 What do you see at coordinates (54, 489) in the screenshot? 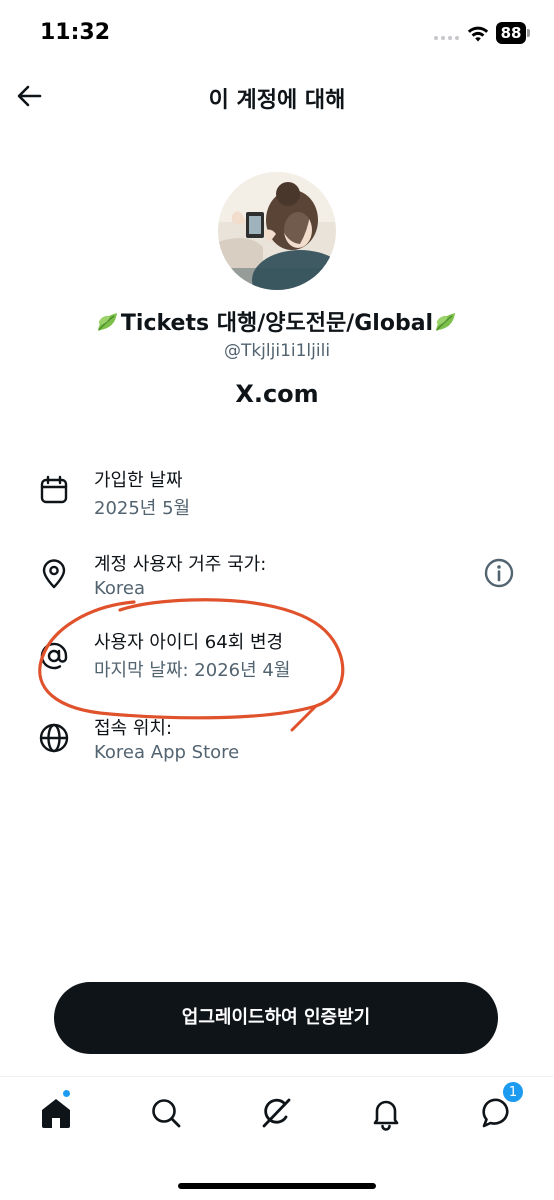
I see `calendar-icon` at bounding box center [54, 489].